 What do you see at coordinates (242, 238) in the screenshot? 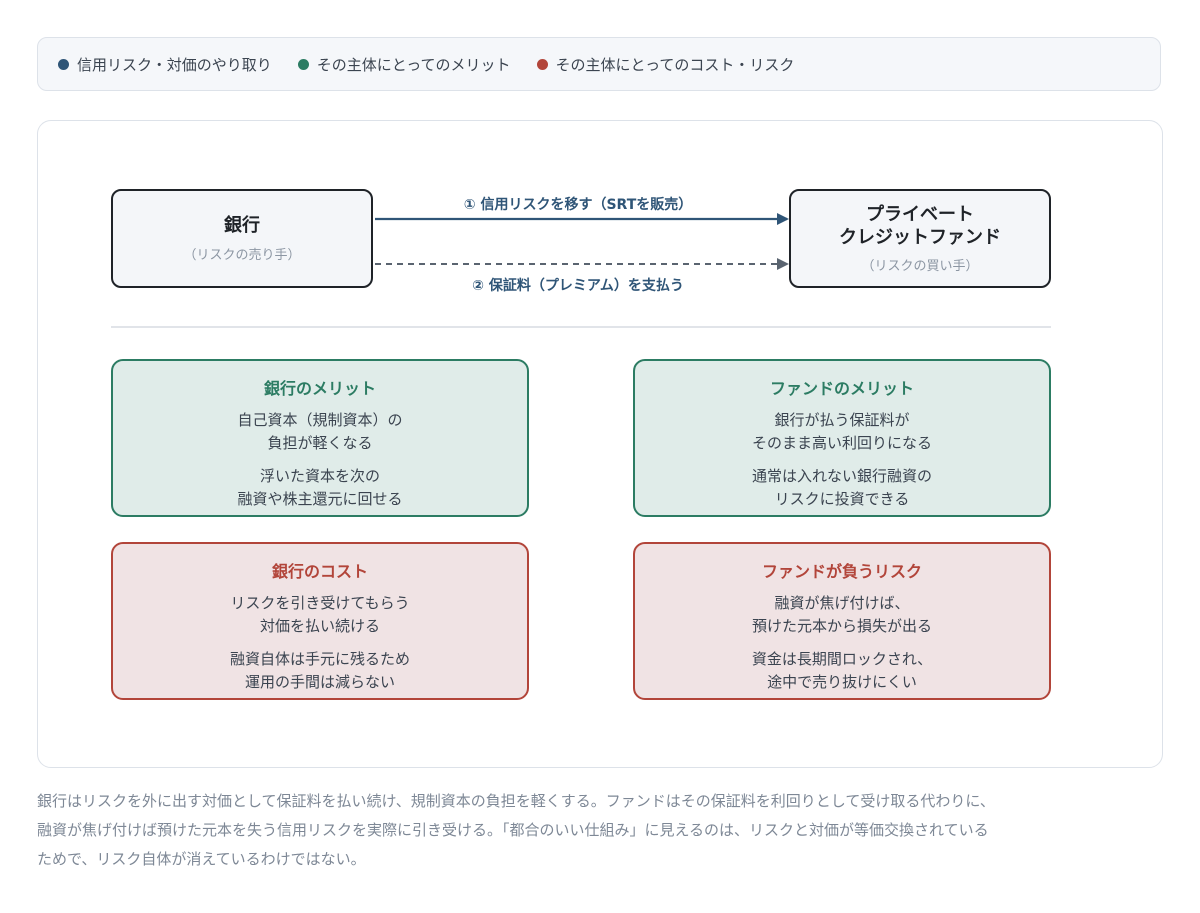
I see `node-bank: 銀行 （リスクの売り手）` at bounding box center [242, 238].